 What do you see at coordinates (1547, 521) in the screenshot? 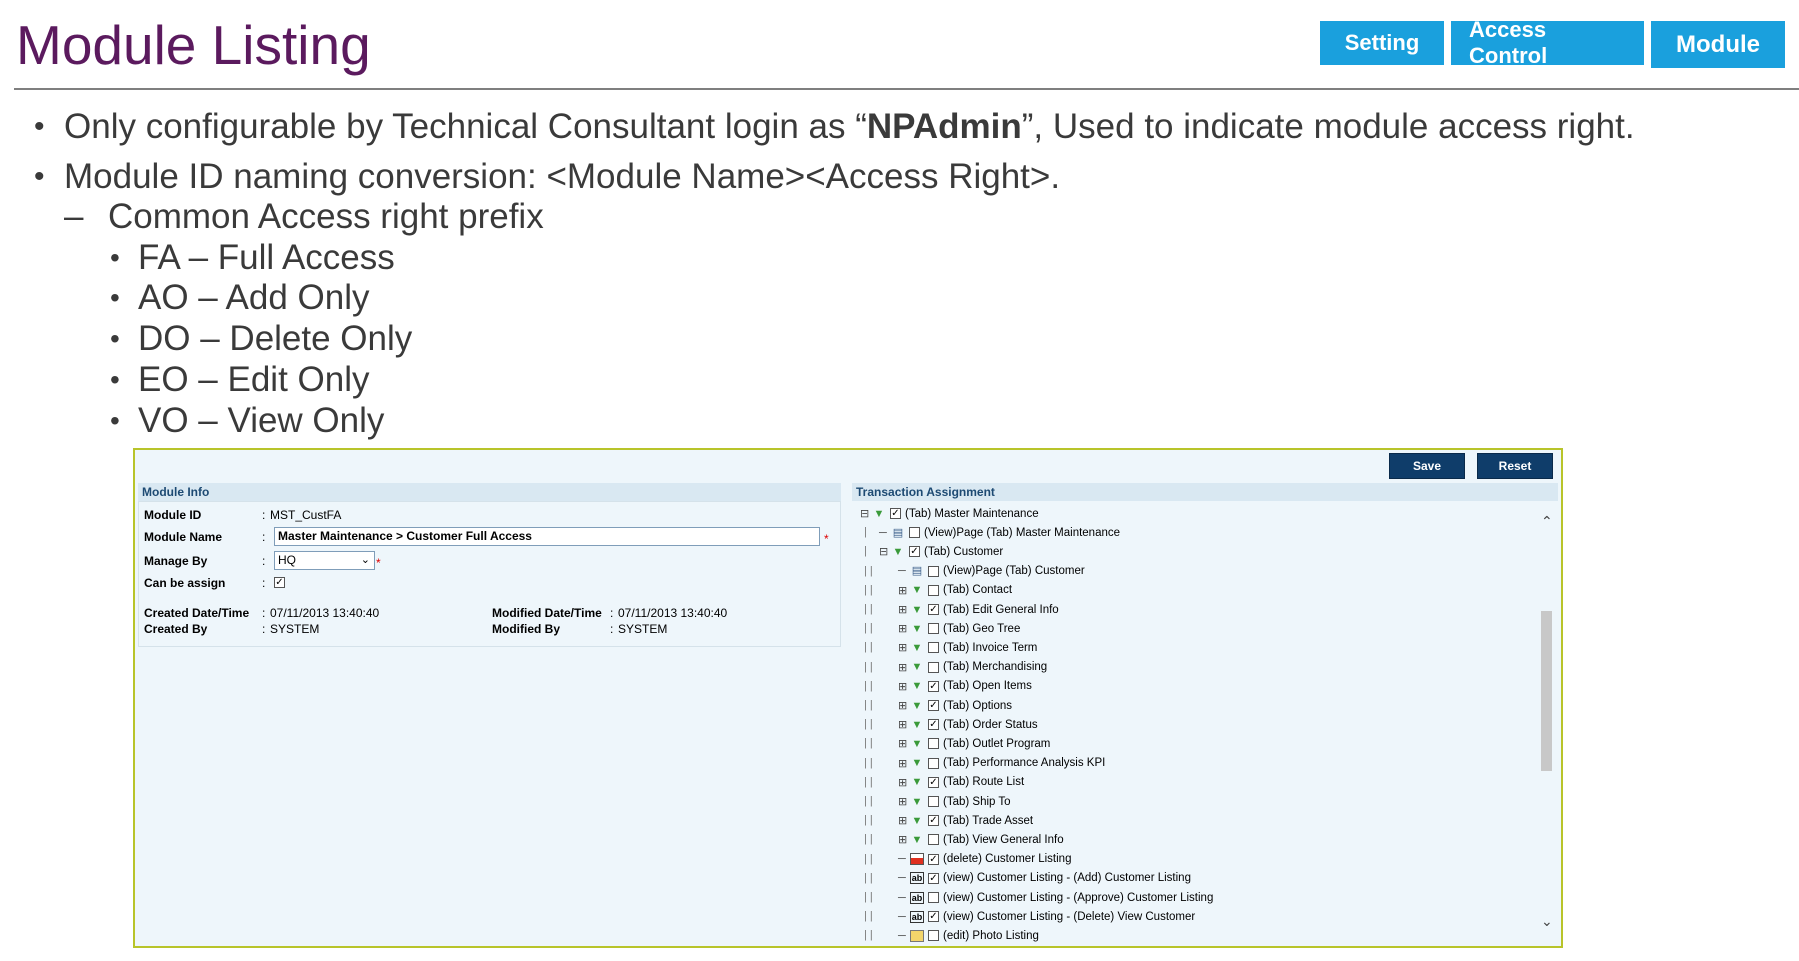
I see `chevron-up-icon: ⌃` at bounding box center [1547, 521].